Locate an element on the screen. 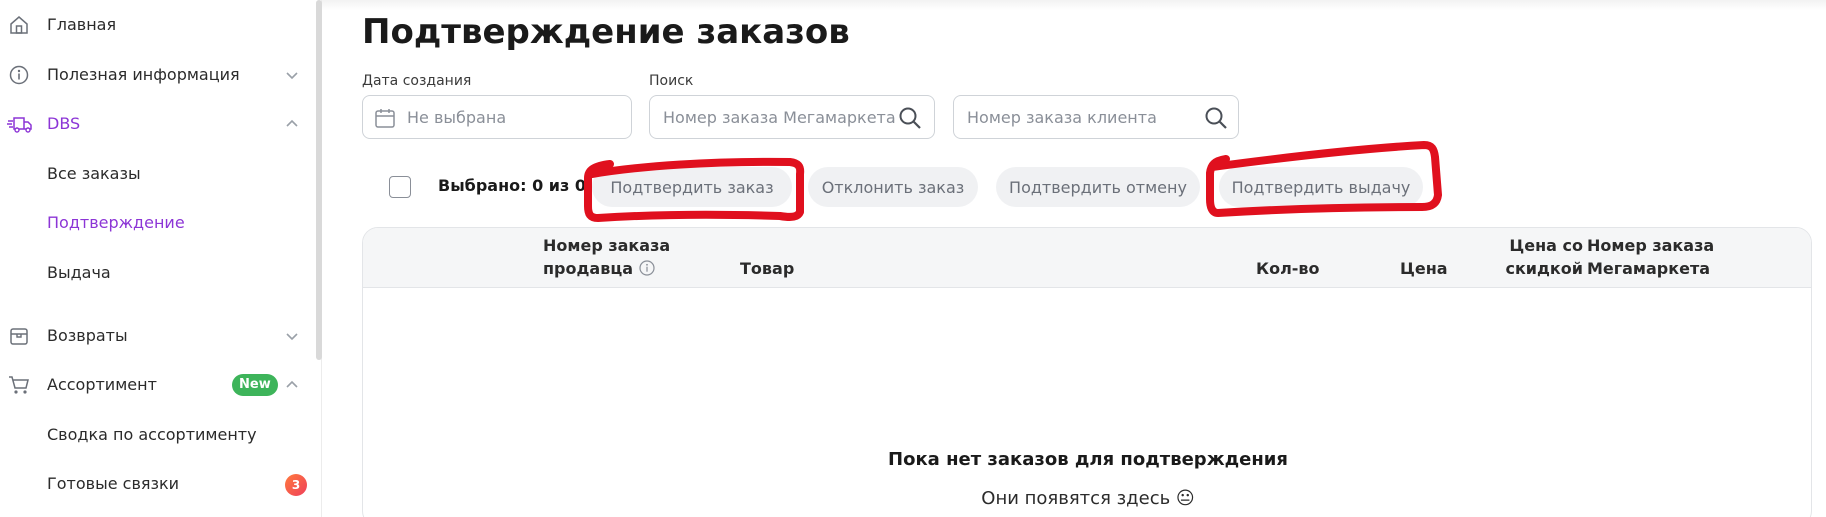 This screenshot has width=1826, height=517. search-label: Поиск is located at coordinates (671, 81).